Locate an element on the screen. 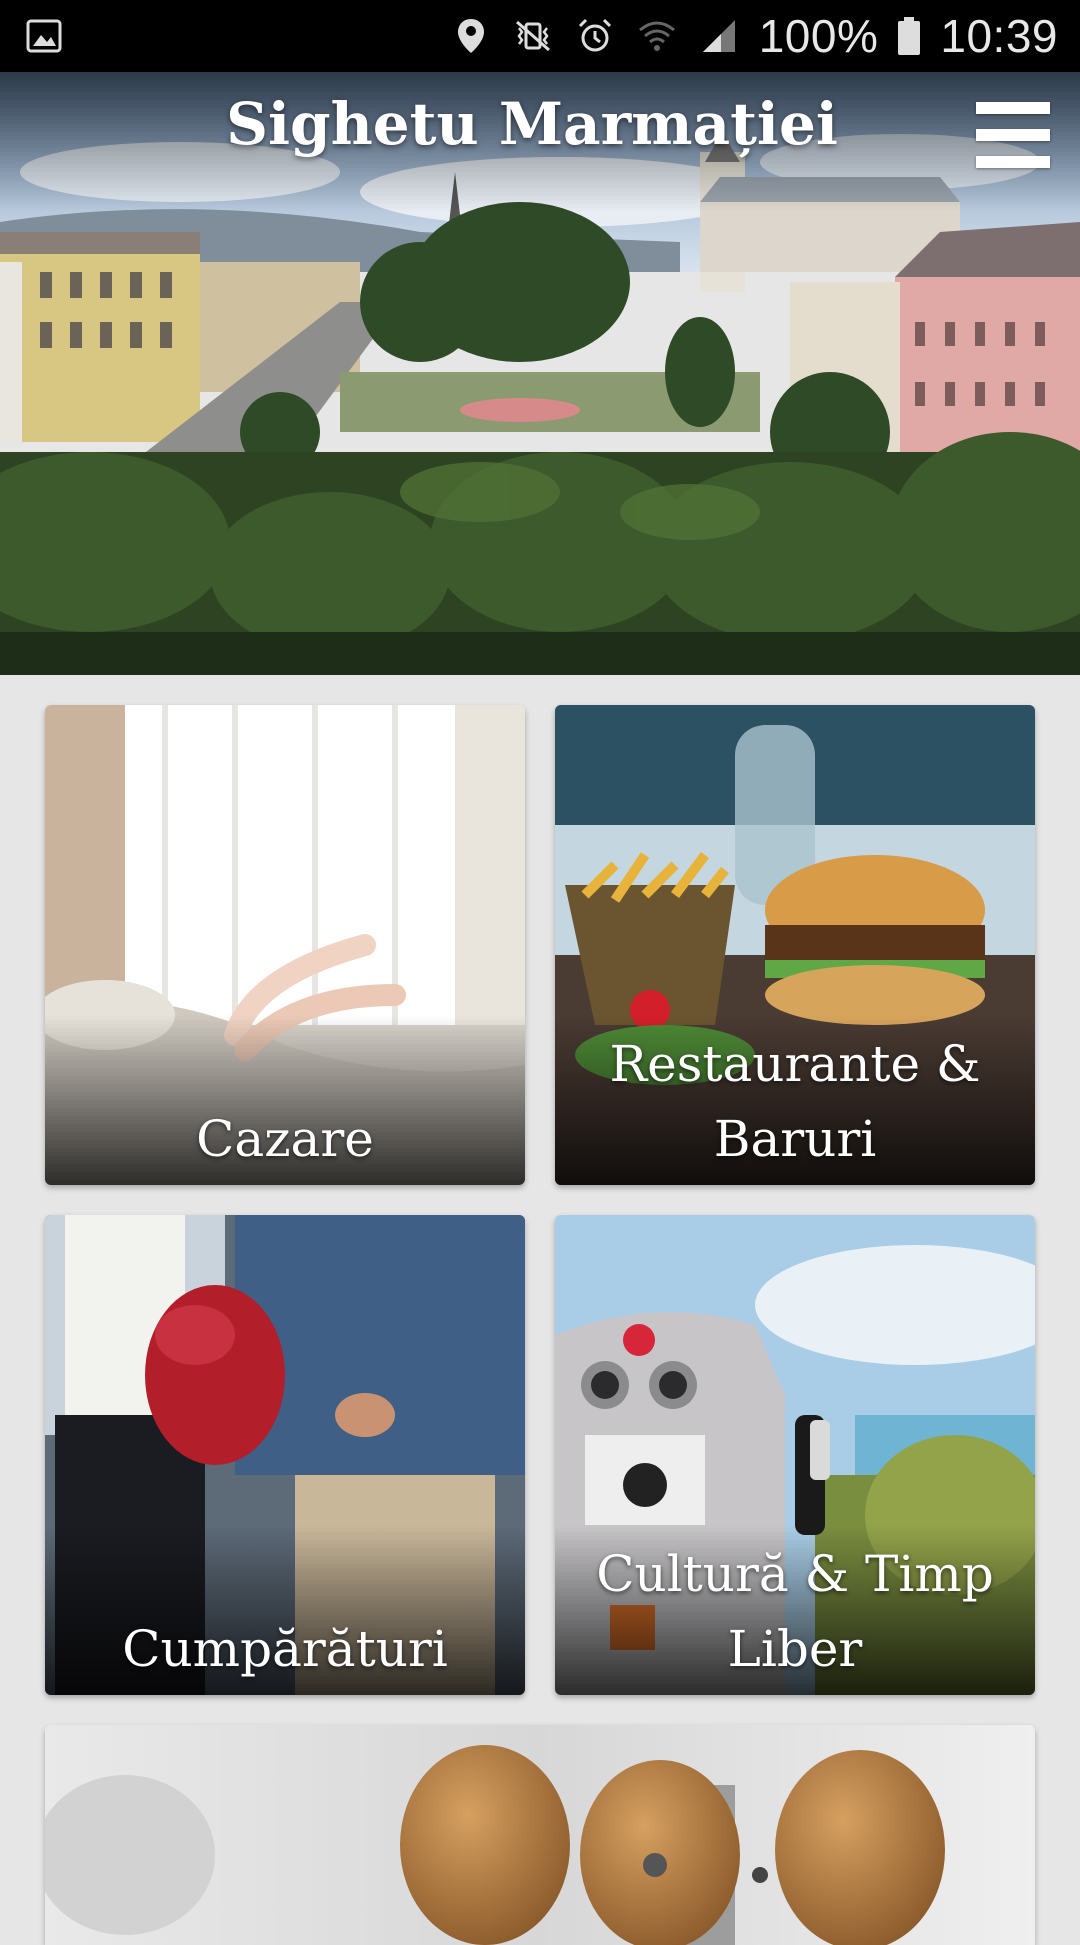 The width and height of the screenshot is (1080, 1945). page-title: Sighetu Marmației is located at coordinates (532, 124).